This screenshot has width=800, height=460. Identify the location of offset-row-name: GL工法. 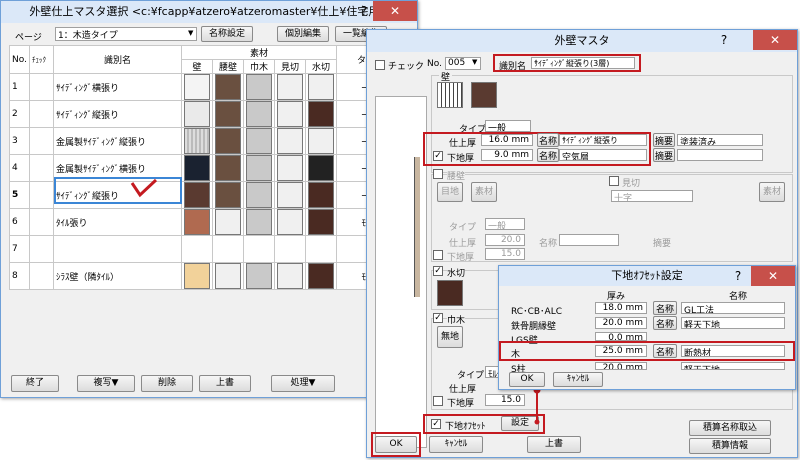
(733, 308).